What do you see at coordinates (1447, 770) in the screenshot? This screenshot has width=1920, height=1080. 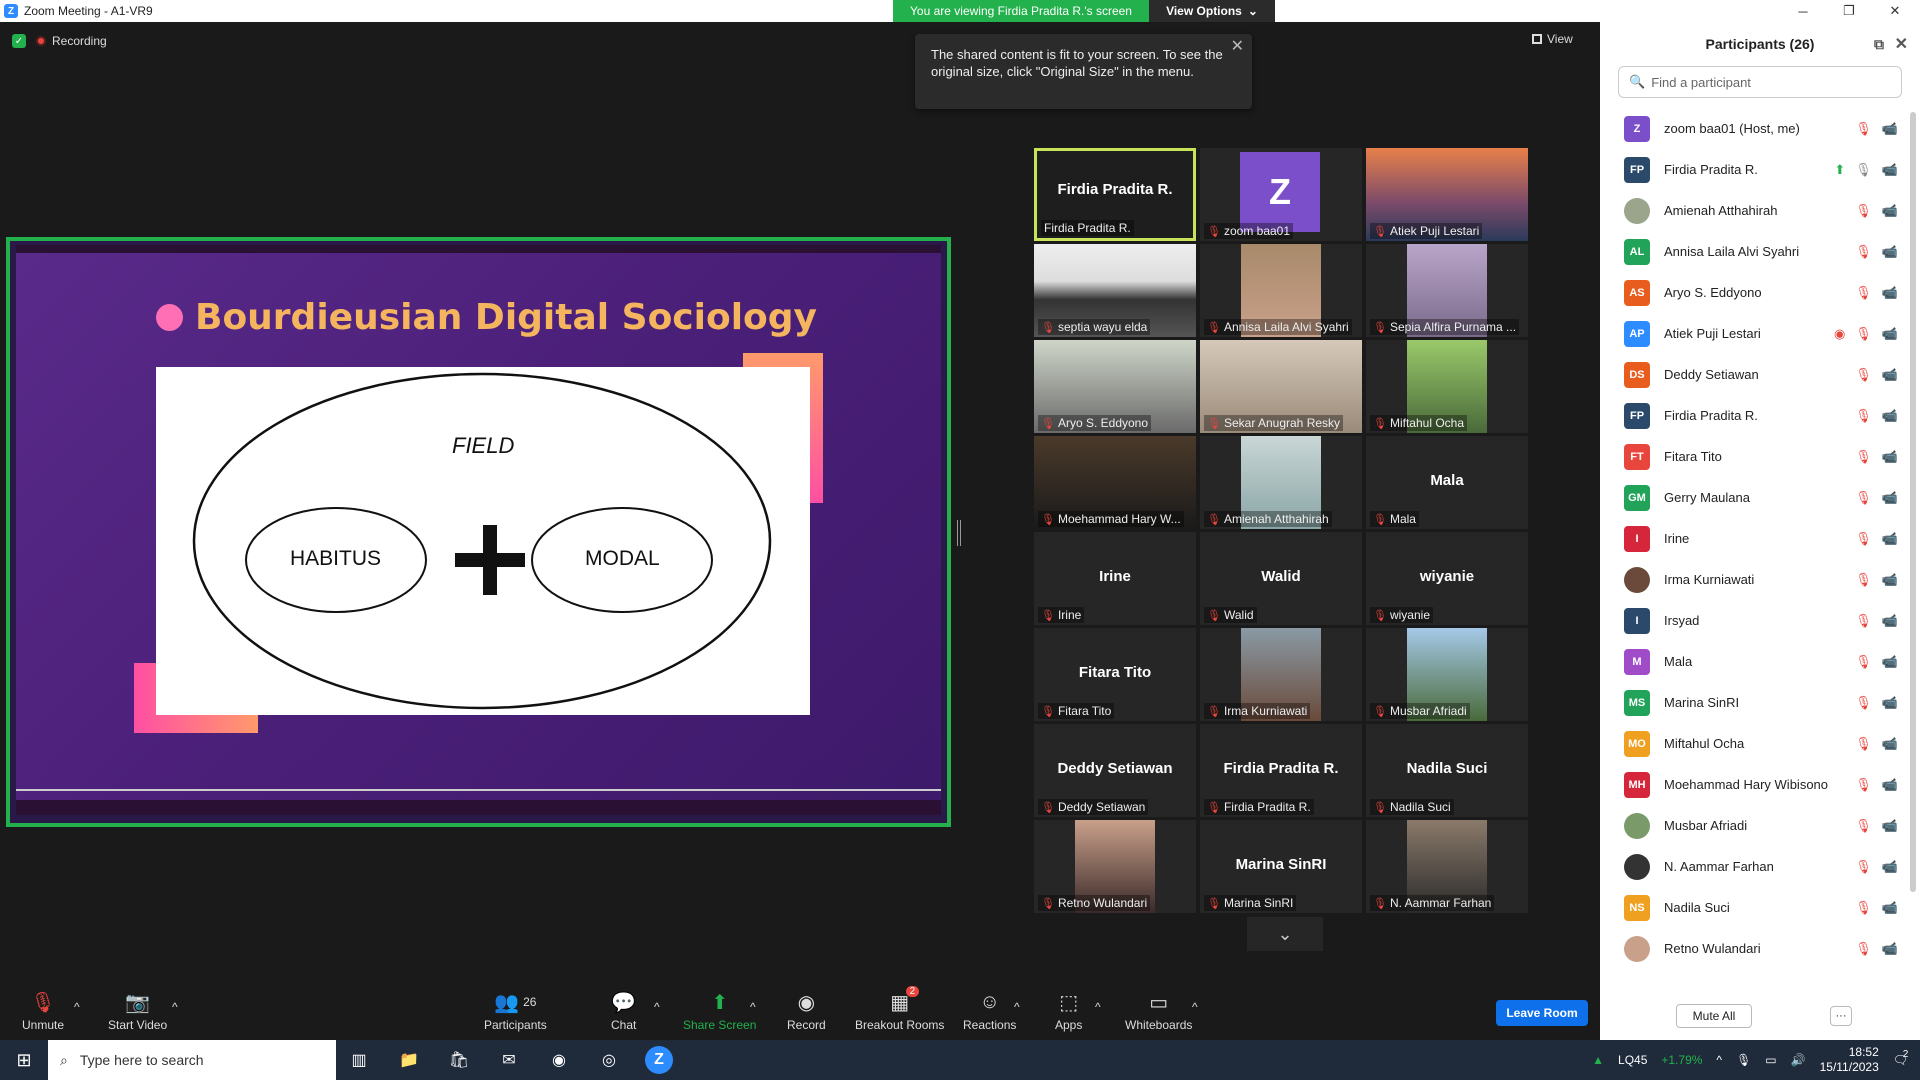 I see `video-tile: Nadila Suci 🎙 Nadila Suci` at bounding box center [1447, 770].